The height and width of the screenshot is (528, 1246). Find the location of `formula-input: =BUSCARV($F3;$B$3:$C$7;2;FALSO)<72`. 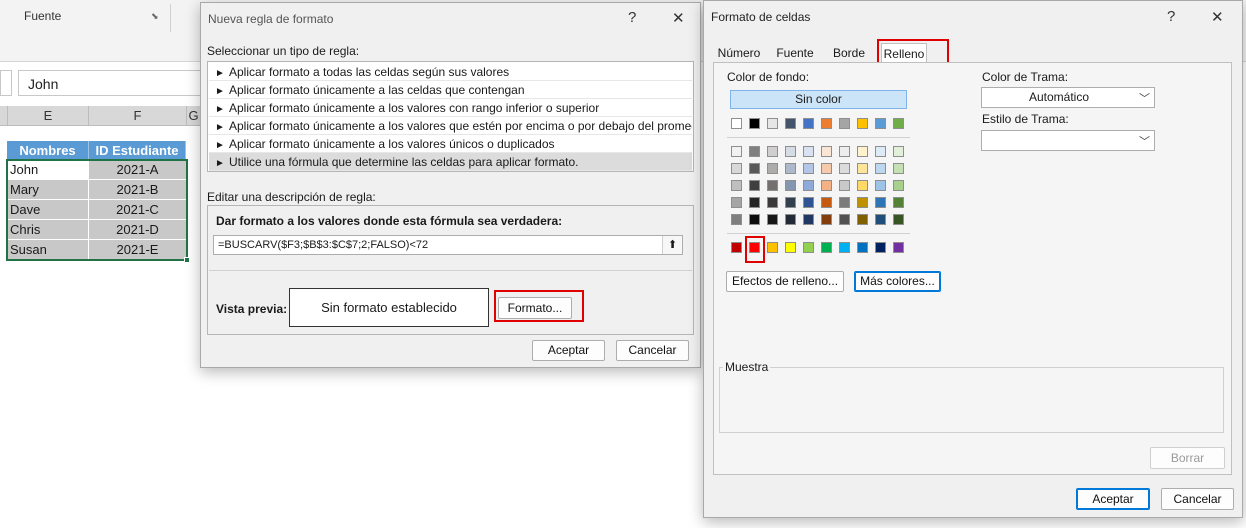

formula-input: =BUSCARV($F3;$B$3:$C$7;2;FALSO)<72 is located at coordinates (448, 245).